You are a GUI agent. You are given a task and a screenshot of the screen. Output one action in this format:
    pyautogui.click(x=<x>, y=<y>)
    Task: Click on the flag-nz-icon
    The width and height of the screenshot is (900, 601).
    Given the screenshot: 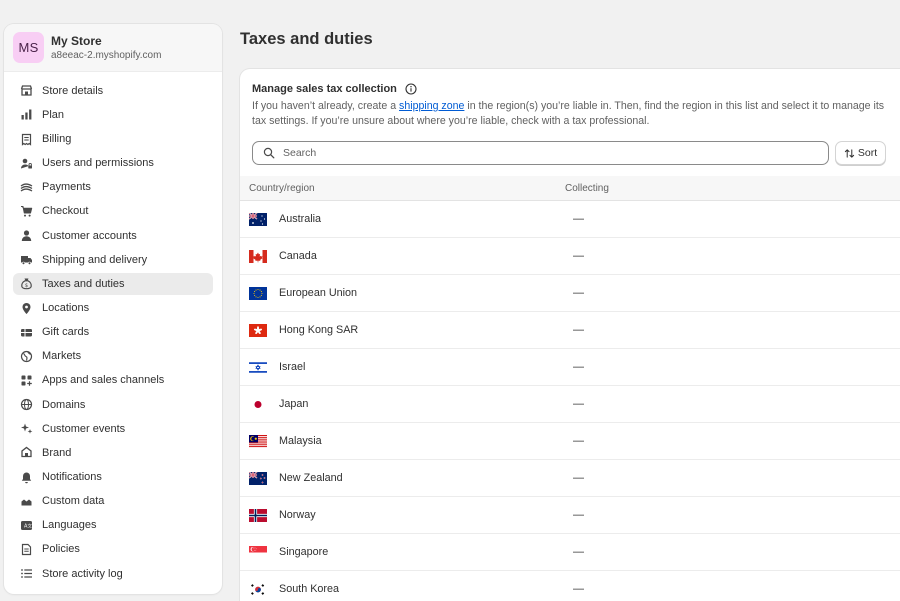 What is the action you would take?
    pyautogui.click(x=258, y=478)
    